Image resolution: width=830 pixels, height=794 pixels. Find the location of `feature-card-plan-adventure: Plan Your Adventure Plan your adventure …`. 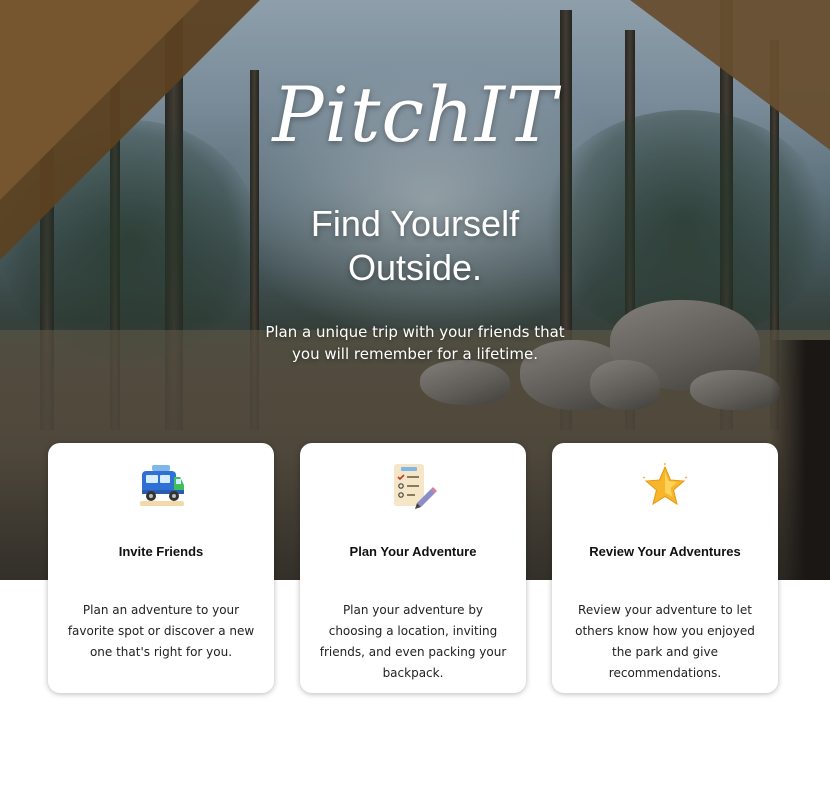

feature-card-plan-adventure: Plan Your Adventure Plan your adventure … is located at coordinates (413, 568).